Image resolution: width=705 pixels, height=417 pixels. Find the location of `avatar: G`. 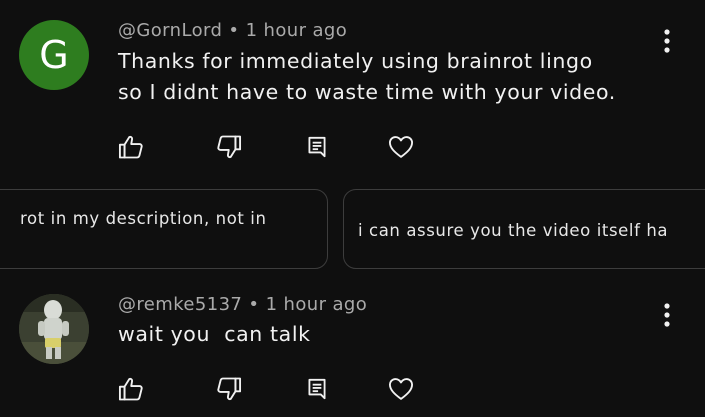

avatar: G is located at coordinates (54, 55).